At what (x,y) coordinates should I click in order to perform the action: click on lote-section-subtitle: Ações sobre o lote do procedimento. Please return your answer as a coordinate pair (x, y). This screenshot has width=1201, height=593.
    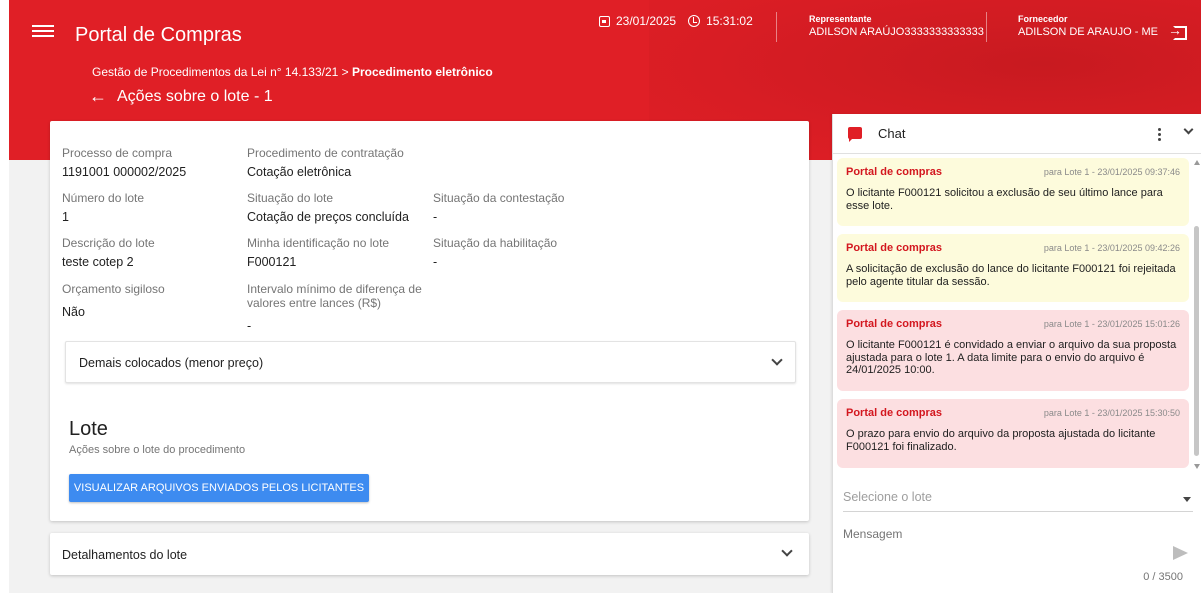
    Looking at the image, I should click on (157, 450).